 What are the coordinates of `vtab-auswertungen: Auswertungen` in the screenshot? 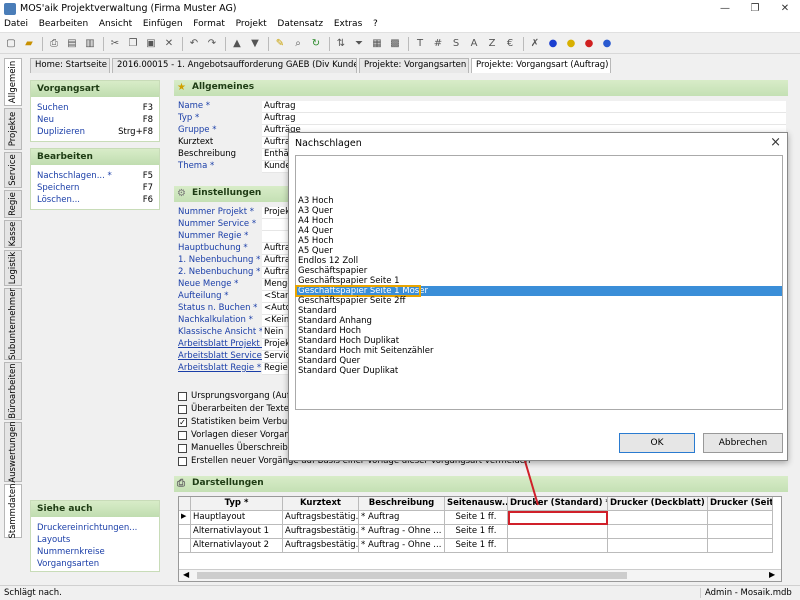 It's located at (13, 452).